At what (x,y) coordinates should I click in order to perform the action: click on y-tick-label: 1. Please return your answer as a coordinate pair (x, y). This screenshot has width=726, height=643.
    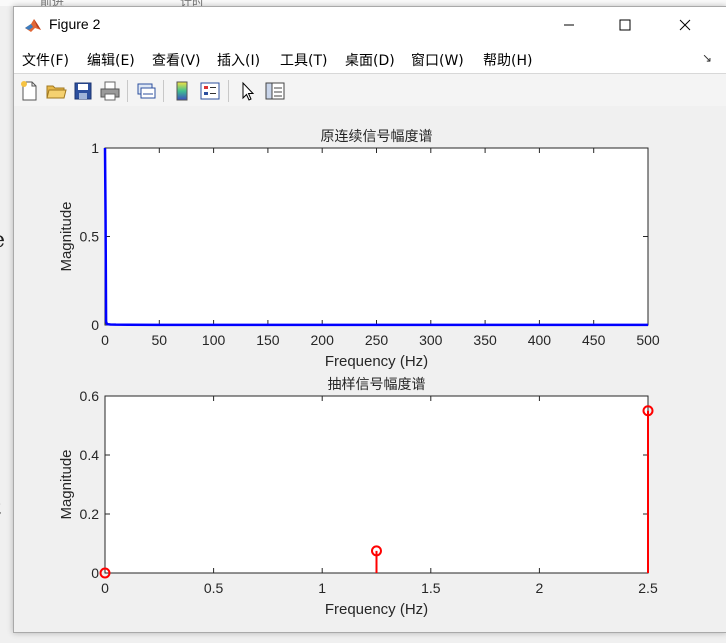
    Looking at the image, I should click on (95, 148).